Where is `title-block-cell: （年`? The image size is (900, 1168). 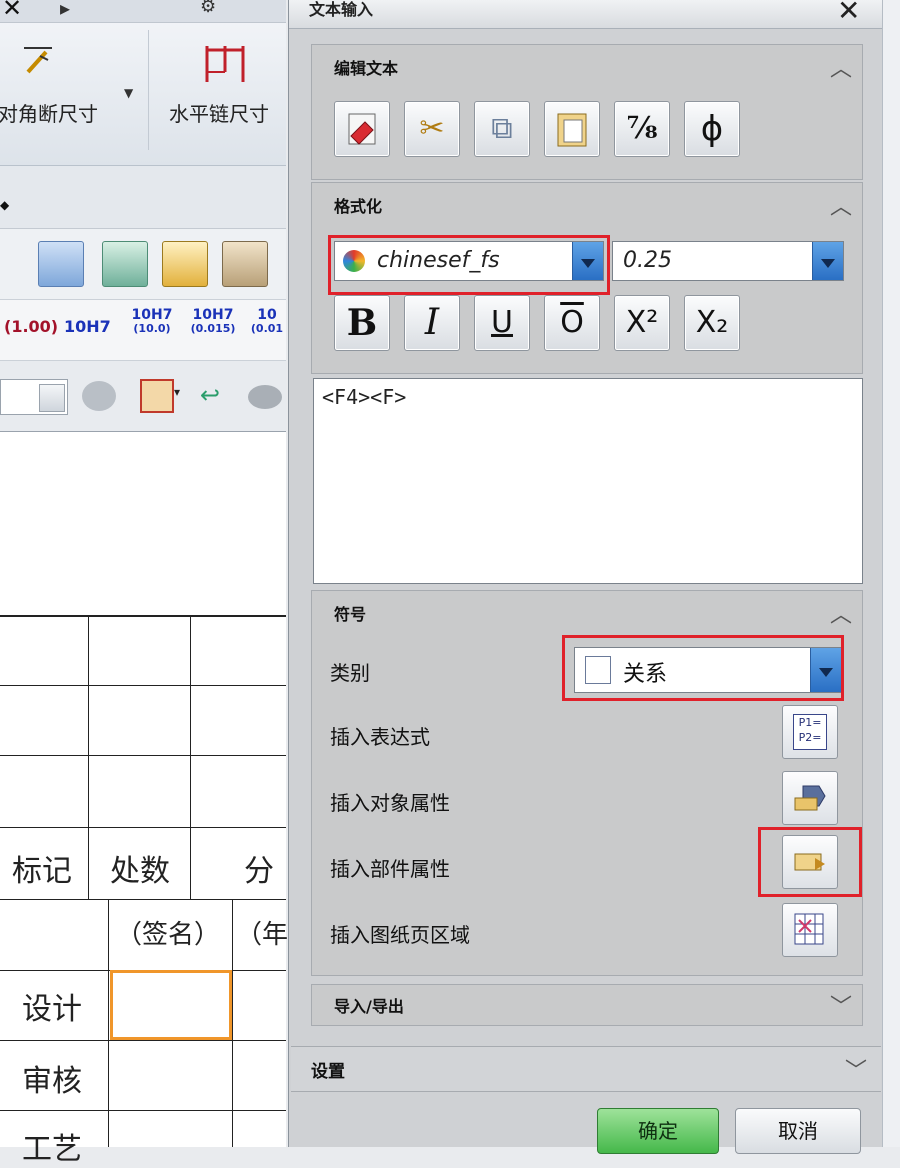
title-block-cell: （年 is located at coordinates (262, 935).